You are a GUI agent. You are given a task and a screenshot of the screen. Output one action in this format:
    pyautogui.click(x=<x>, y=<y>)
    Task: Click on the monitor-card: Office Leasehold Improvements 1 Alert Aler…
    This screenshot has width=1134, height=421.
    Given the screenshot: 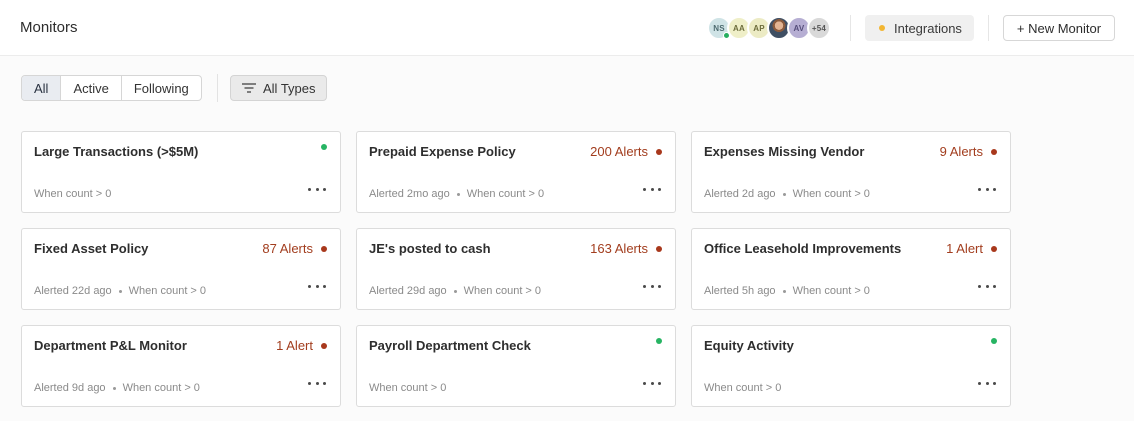 What is the action you would take?
    pyautogui.click(x=851, y=269)
    